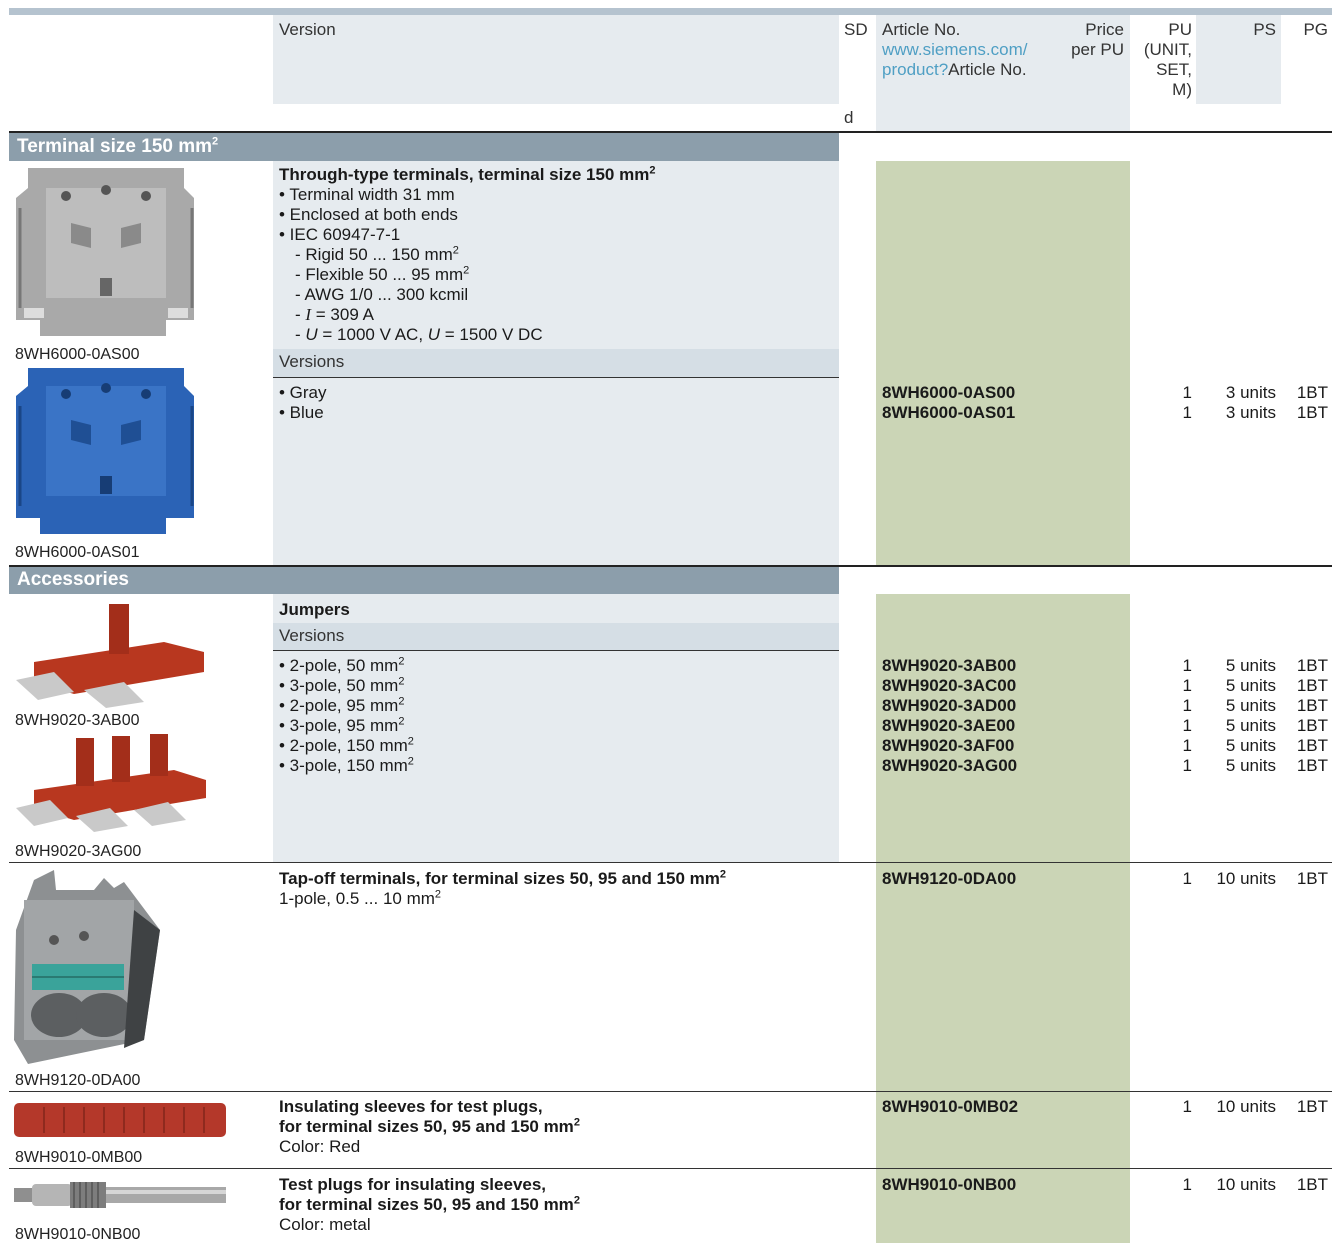  I want to click on tap-off-terminal-image, so click(87, 967).